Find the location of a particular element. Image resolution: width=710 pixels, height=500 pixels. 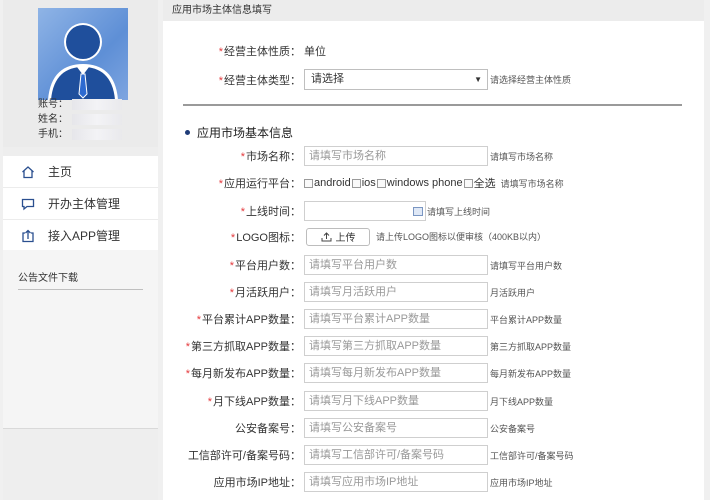

panel-header: 应用市场主体信息填写 is located at coordinates (433, 10).